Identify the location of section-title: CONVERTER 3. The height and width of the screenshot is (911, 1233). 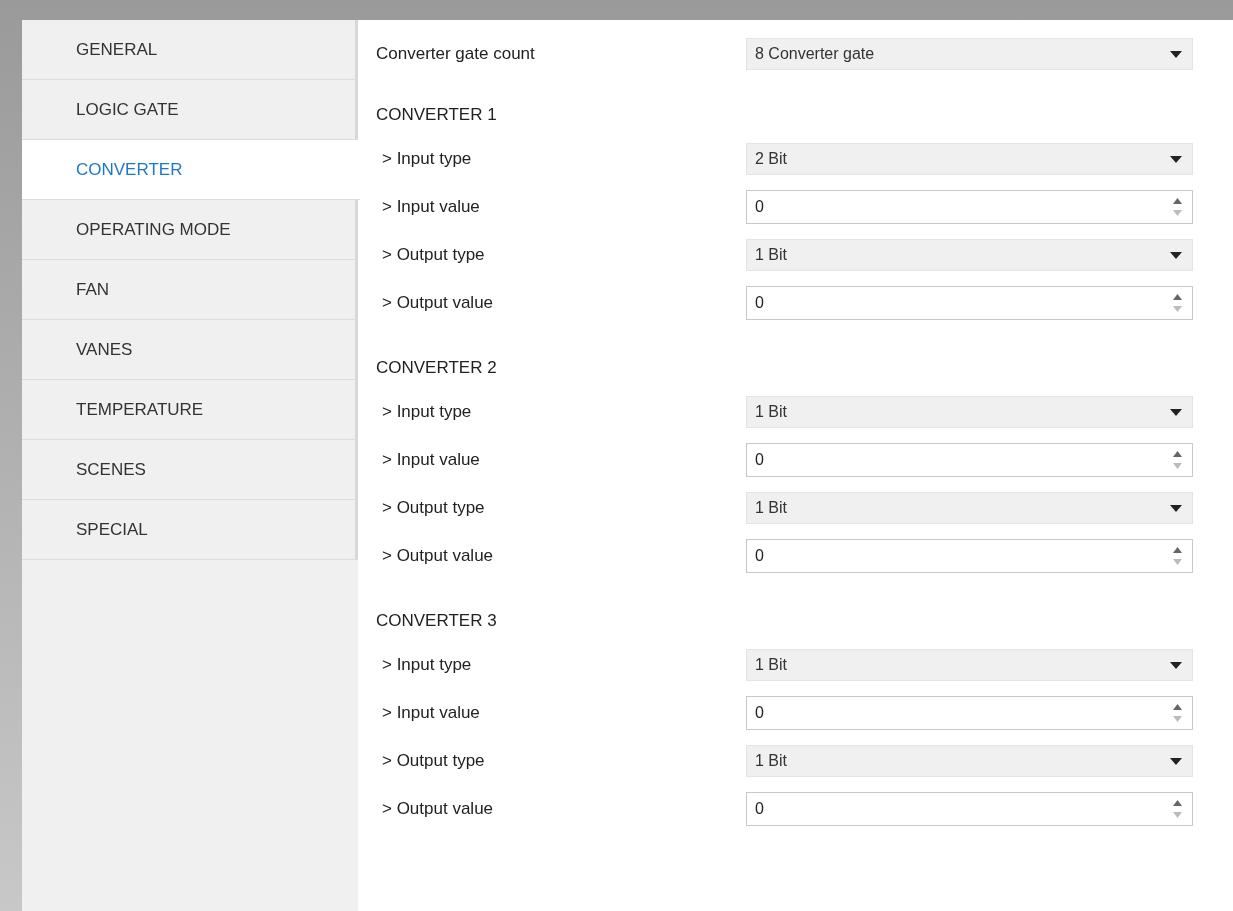
(436, 621).